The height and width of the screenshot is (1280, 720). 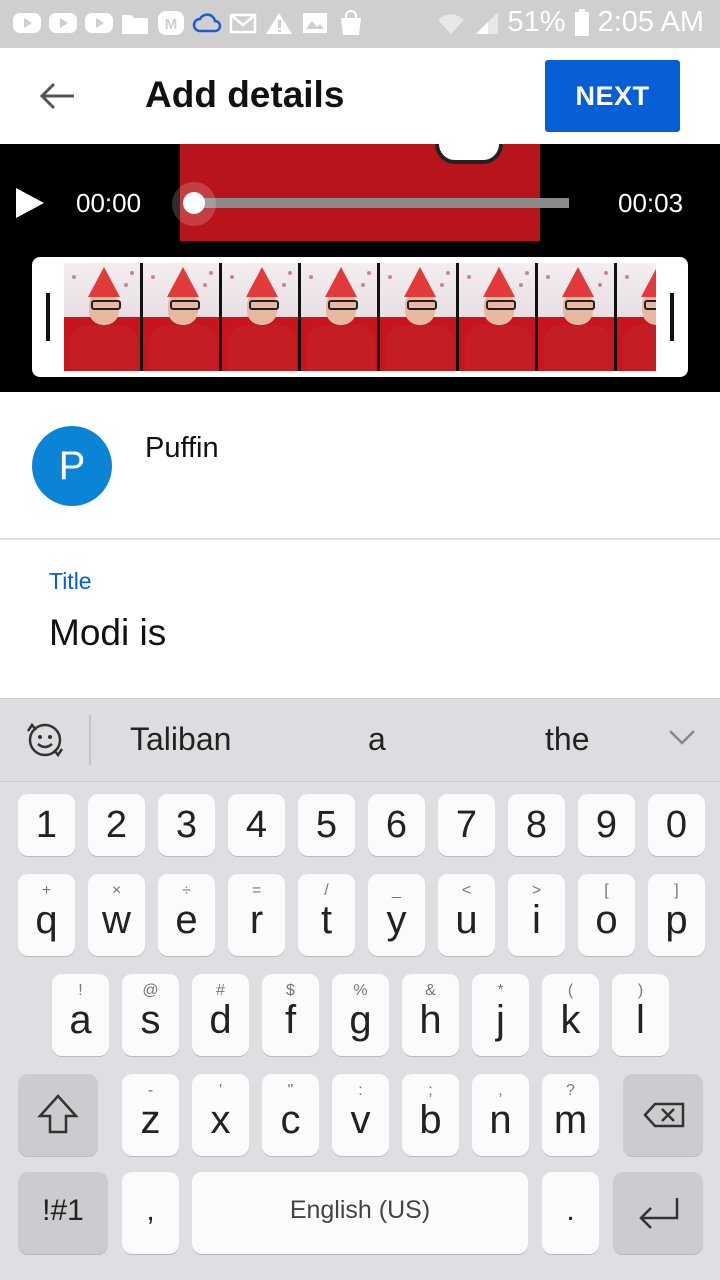 I want to click on seek-thumb, so click(x=194, y=203).